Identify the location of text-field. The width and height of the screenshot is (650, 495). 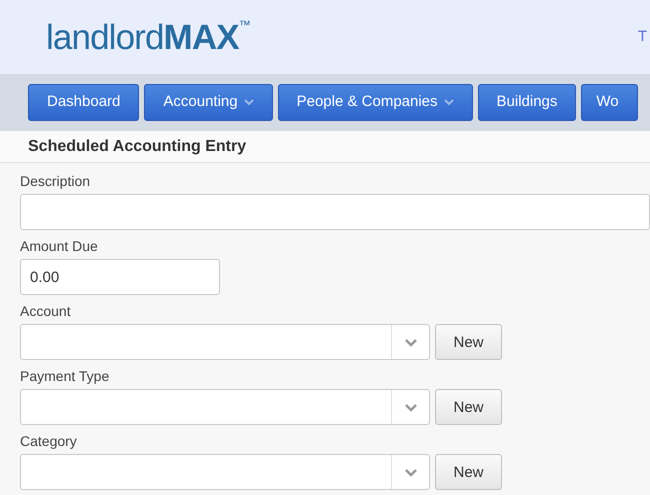
(335, 212).